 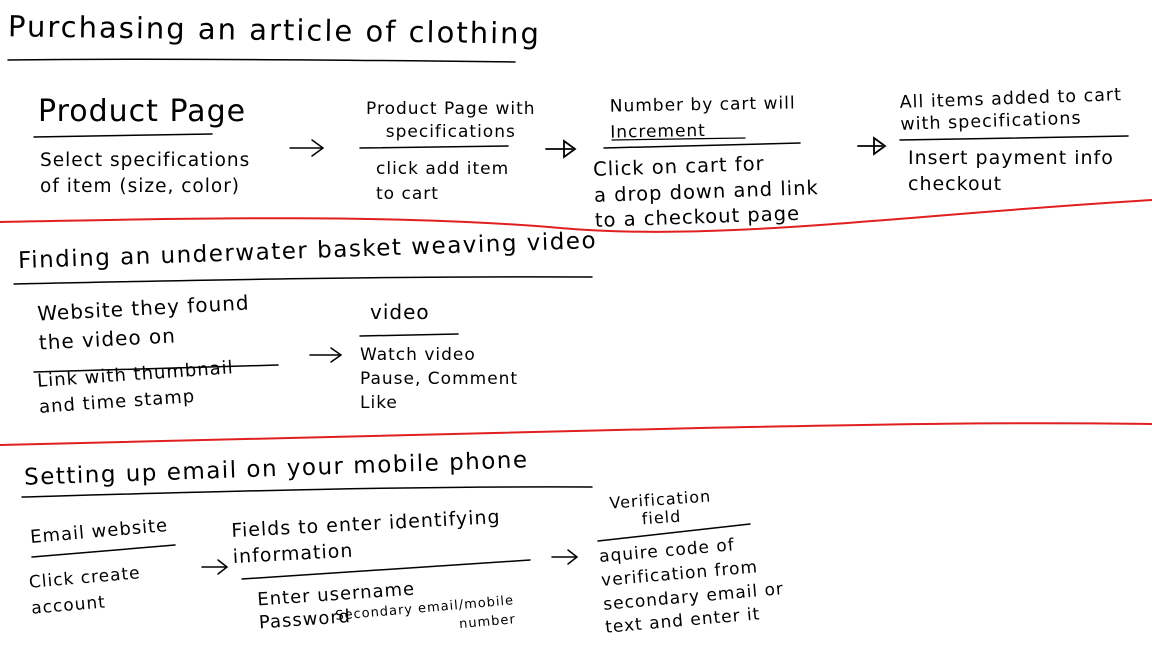 I want to click on s1-step3-heading: Number by cart will Increment, so click(x=702, y=118).